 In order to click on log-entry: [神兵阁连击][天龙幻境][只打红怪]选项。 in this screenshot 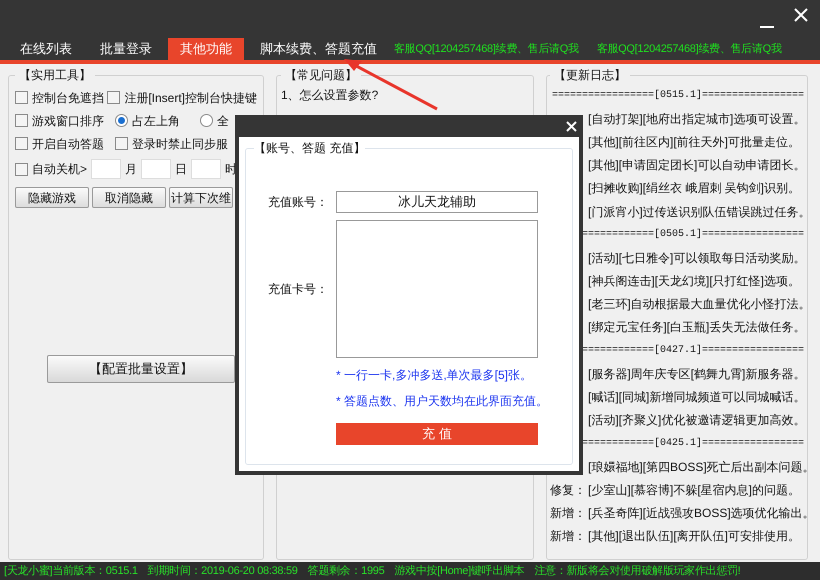, I will do `click(694, 281)`.